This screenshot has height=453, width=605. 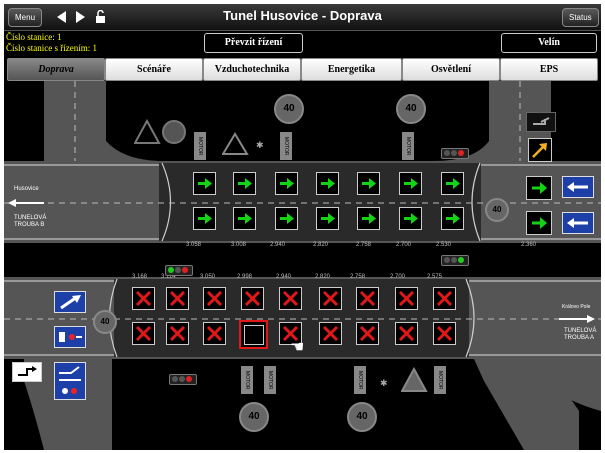 What do you see at coordinates (208, 277) in the screenshot?
I see `distance-label: 3.050` at bounding box center [208, 277].